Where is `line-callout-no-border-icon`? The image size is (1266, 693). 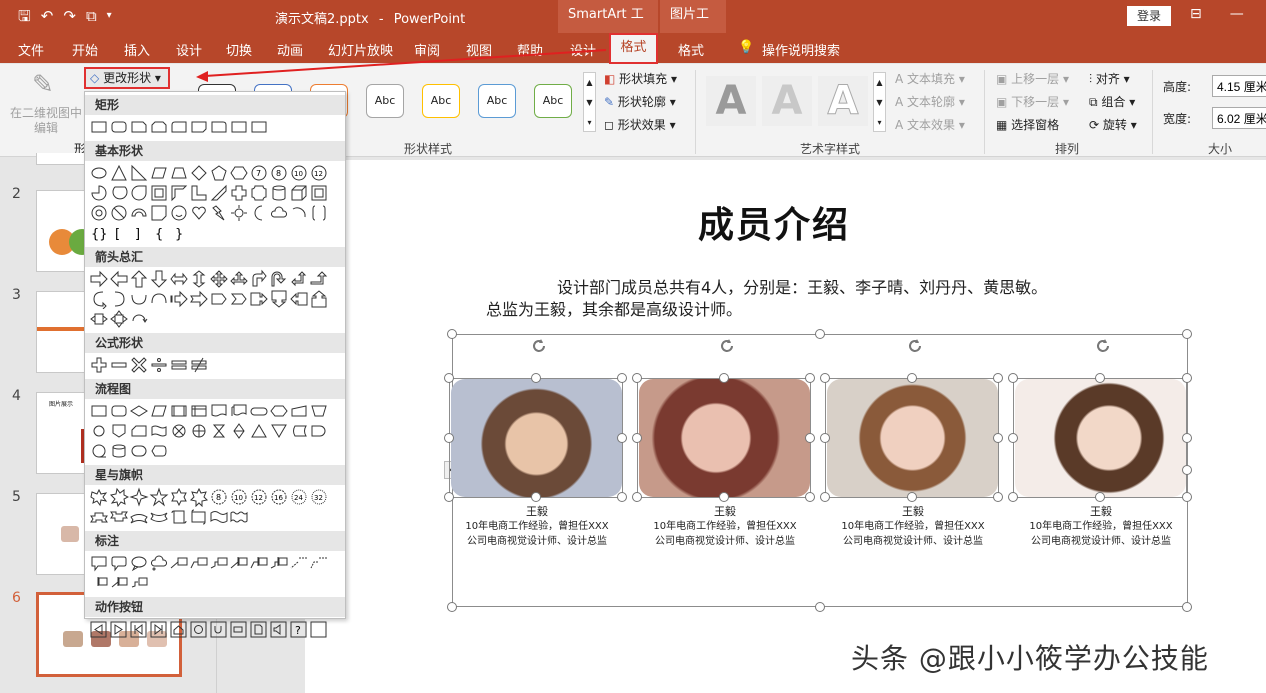
line-callout-no-border-icon is located at coordinates (299, 563).